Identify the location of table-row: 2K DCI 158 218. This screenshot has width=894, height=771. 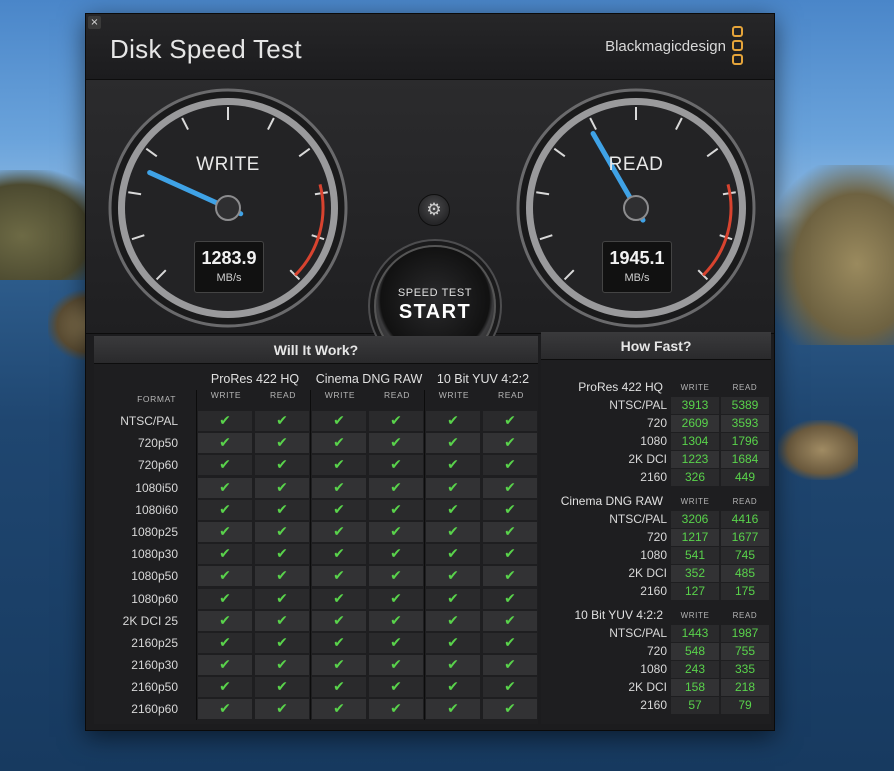
(656, 687).